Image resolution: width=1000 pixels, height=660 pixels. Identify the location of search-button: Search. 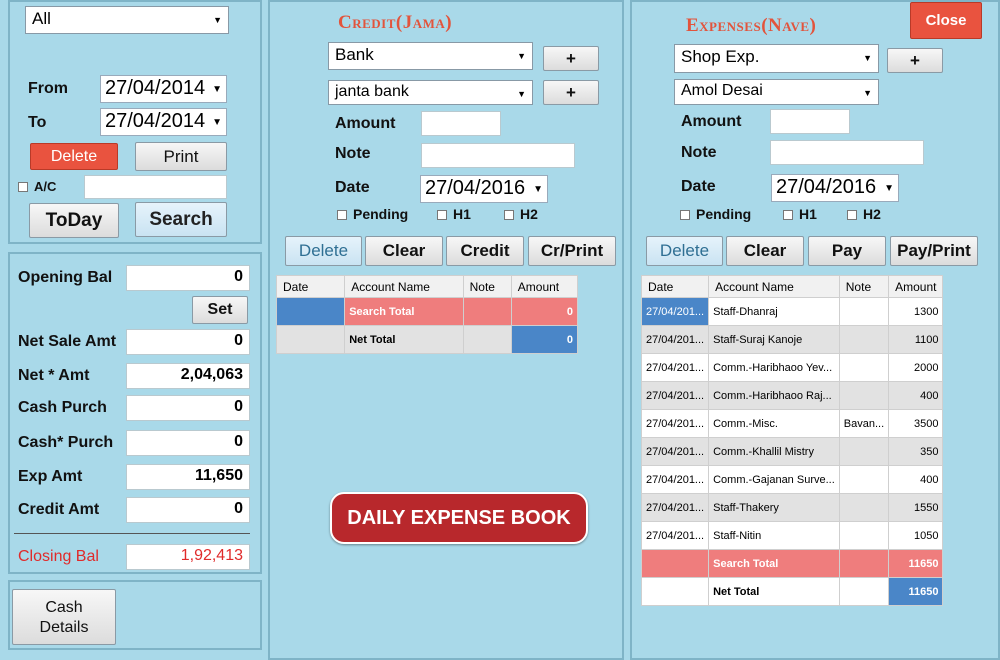
(181, 219).